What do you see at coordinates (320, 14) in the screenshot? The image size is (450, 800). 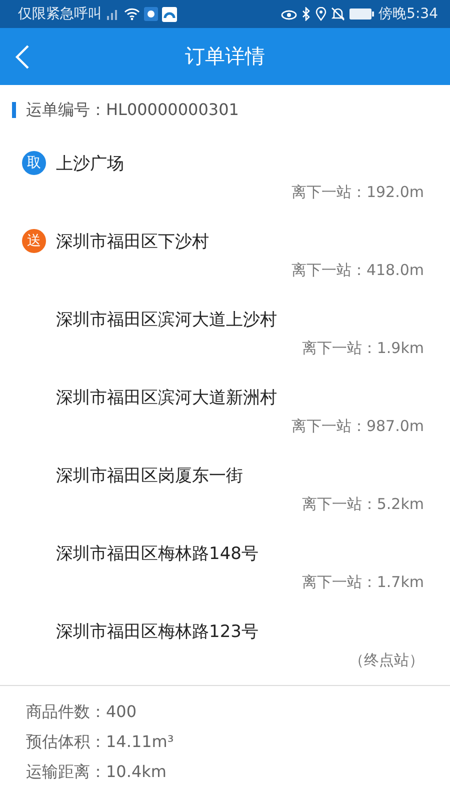 I see `location-icon` at bounding box center [320, 14].